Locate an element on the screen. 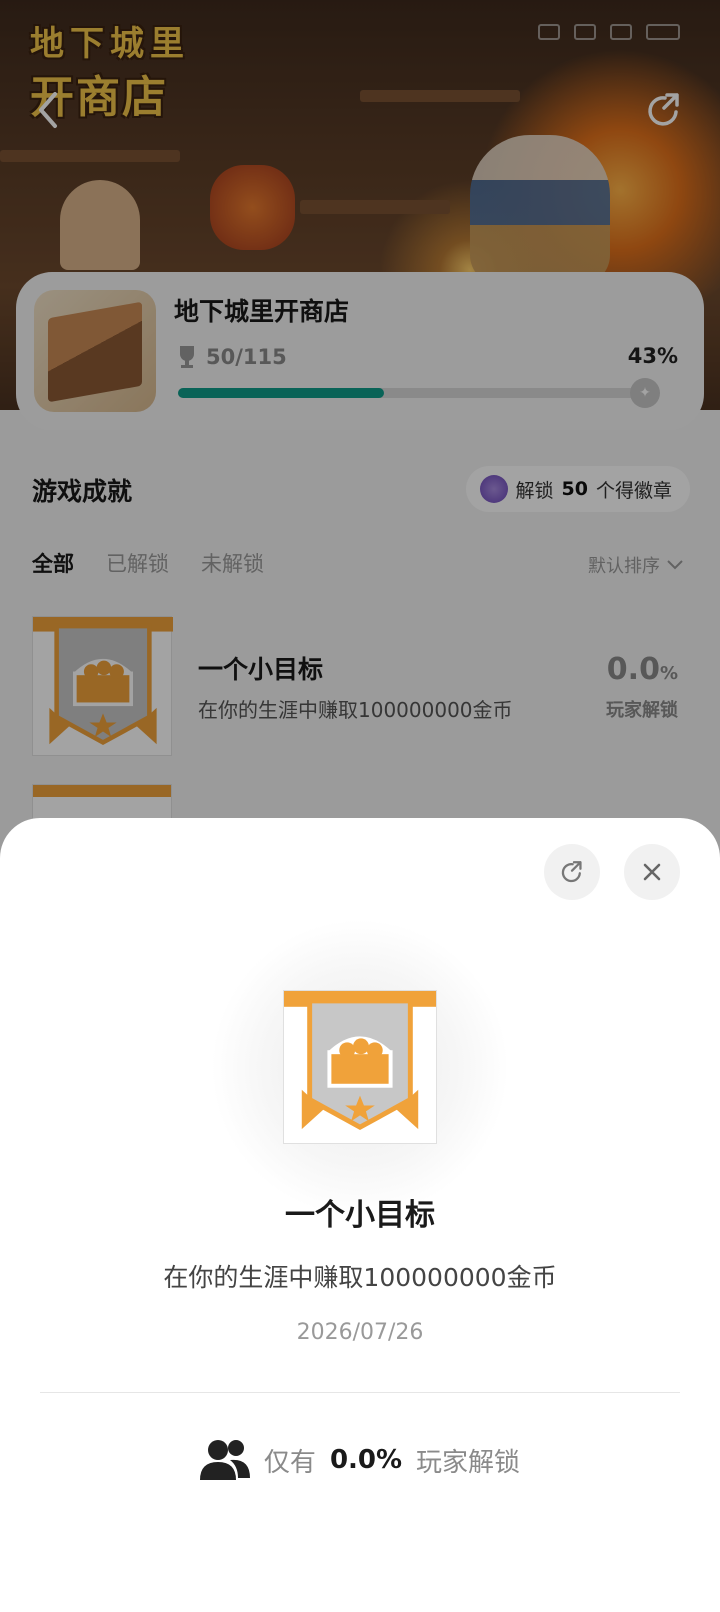  sheet-title: 一个小目标 is located at coordinates (360, 1215).